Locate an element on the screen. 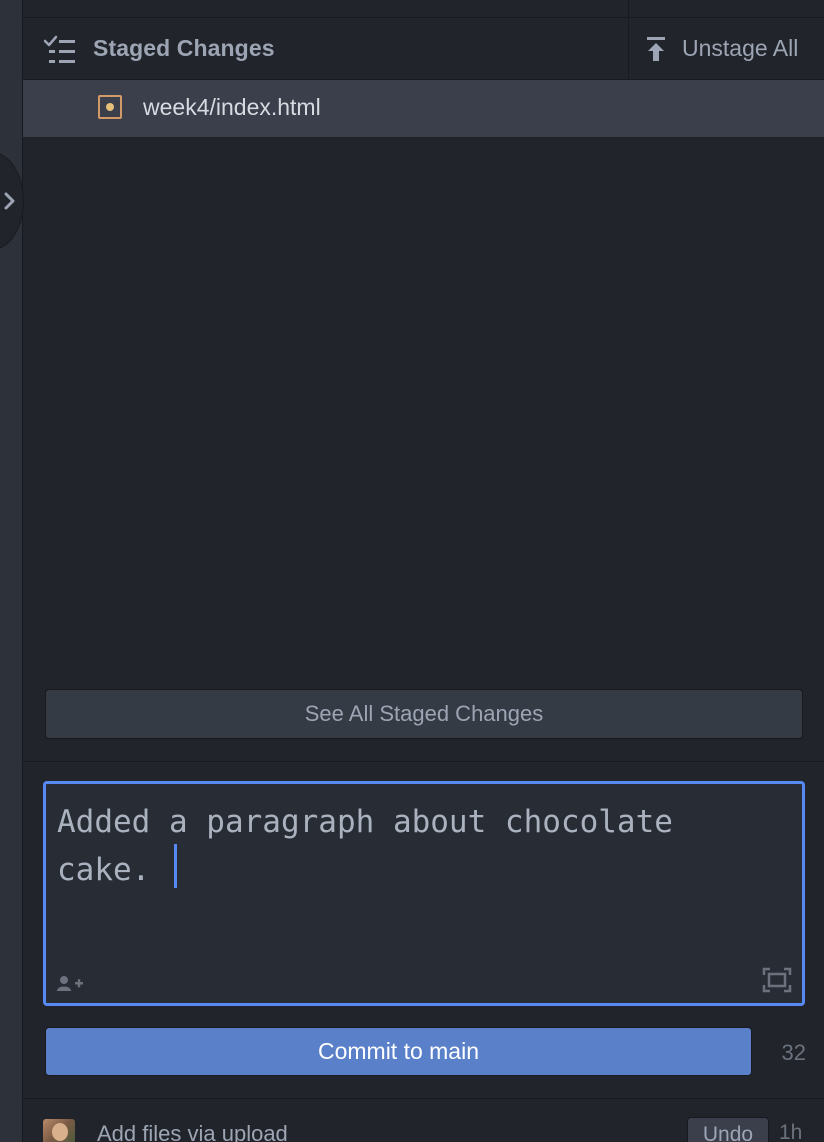 This screenshot has height=1142, width=824. unstage-all-label: Unstage All is located at coordinates (740, 48).